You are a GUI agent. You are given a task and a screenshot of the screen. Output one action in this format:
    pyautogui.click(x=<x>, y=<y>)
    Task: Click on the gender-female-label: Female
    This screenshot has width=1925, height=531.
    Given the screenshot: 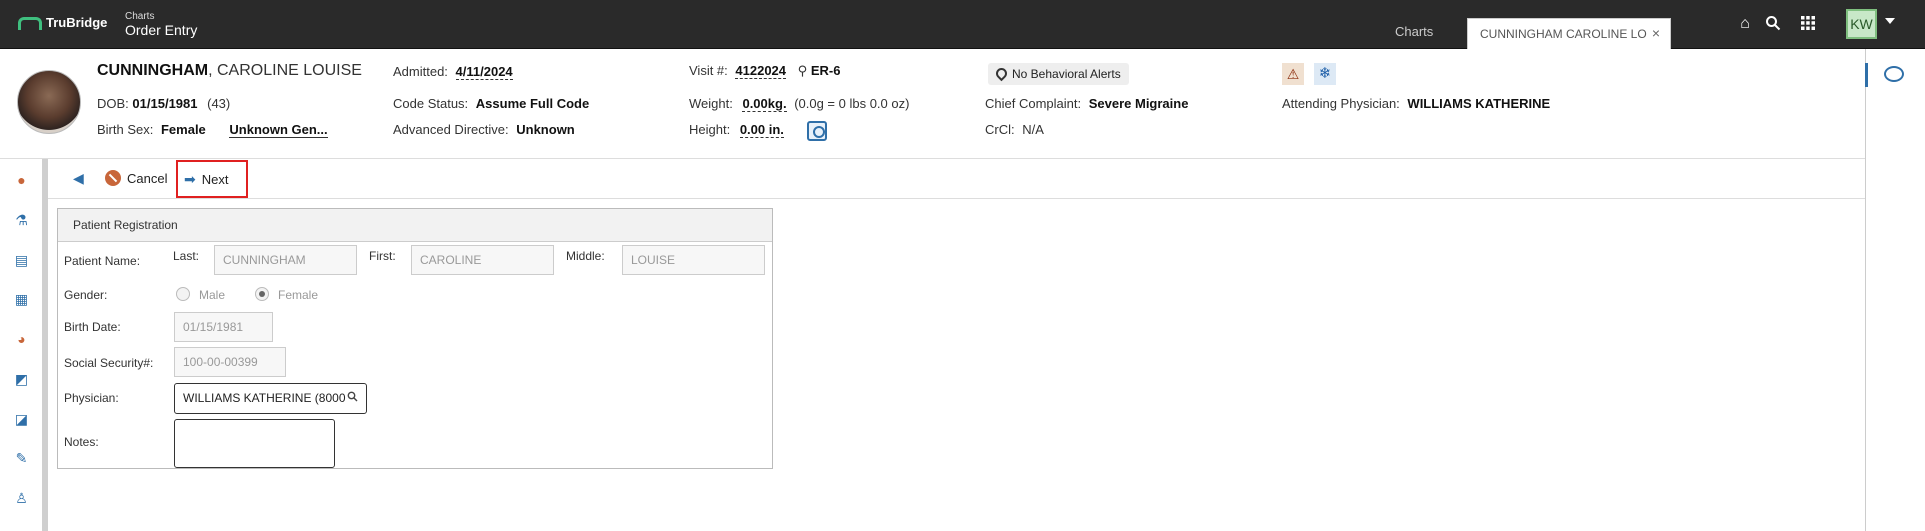 What is the action you would take?
    pyautogui.click(x=298, y=295)
    